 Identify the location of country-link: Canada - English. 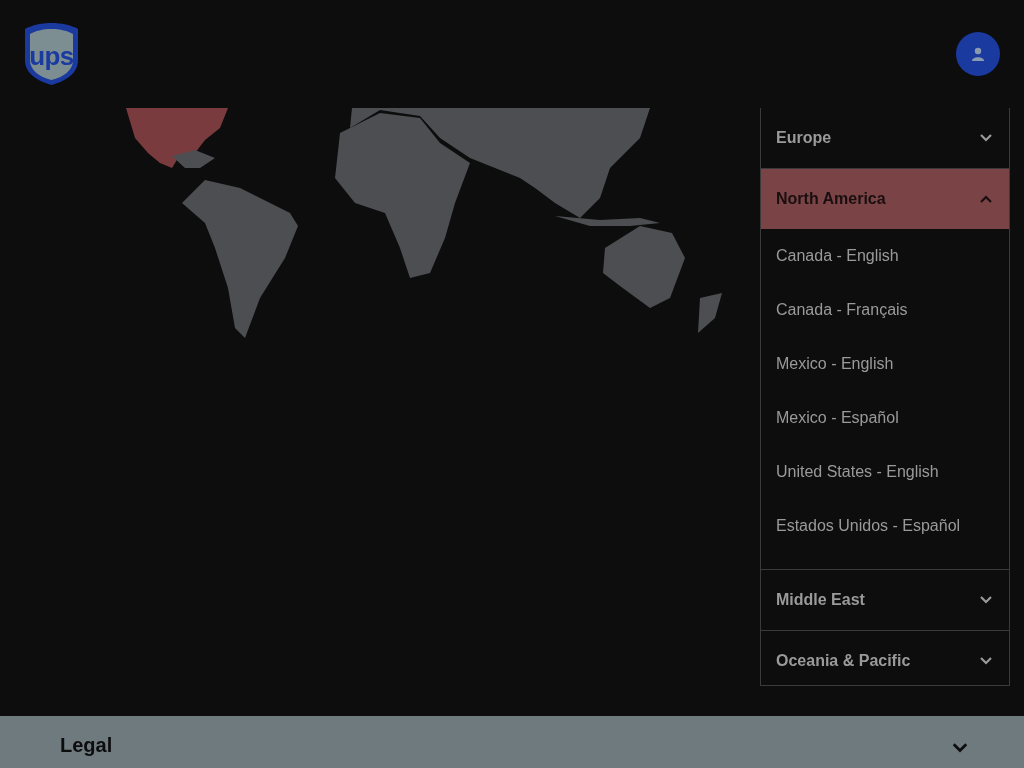
(885, 256).